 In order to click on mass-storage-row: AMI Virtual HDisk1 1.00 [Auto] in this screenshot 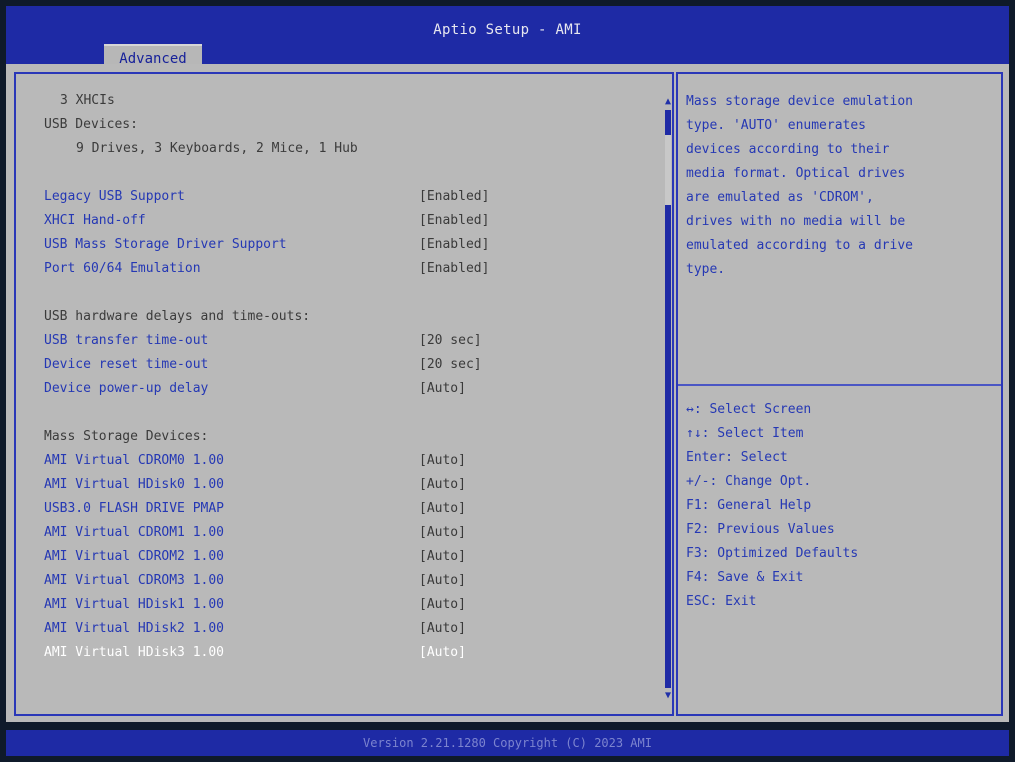, I will do `click(344, 605)`.